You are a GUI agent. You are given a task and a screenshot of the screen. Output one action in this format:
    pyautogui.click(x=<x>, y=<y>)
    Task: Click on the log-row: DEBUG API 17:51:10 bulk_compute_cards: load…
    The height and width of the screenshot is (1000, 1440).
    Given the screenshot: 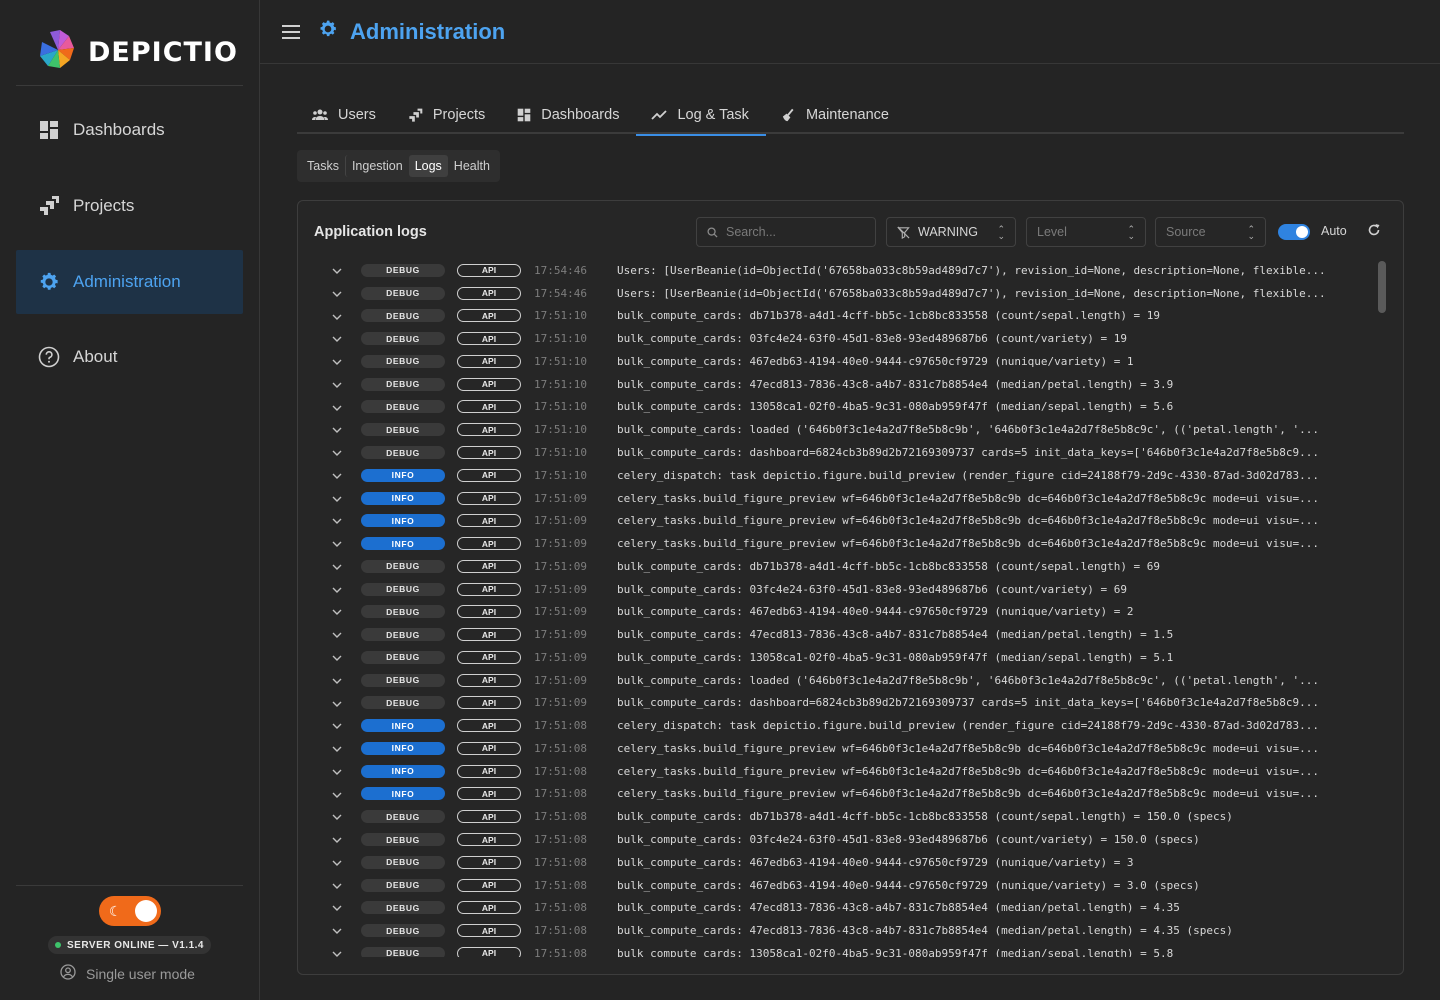 What is the action you would take?
    pyautogui.click(x=850, y=429)
    